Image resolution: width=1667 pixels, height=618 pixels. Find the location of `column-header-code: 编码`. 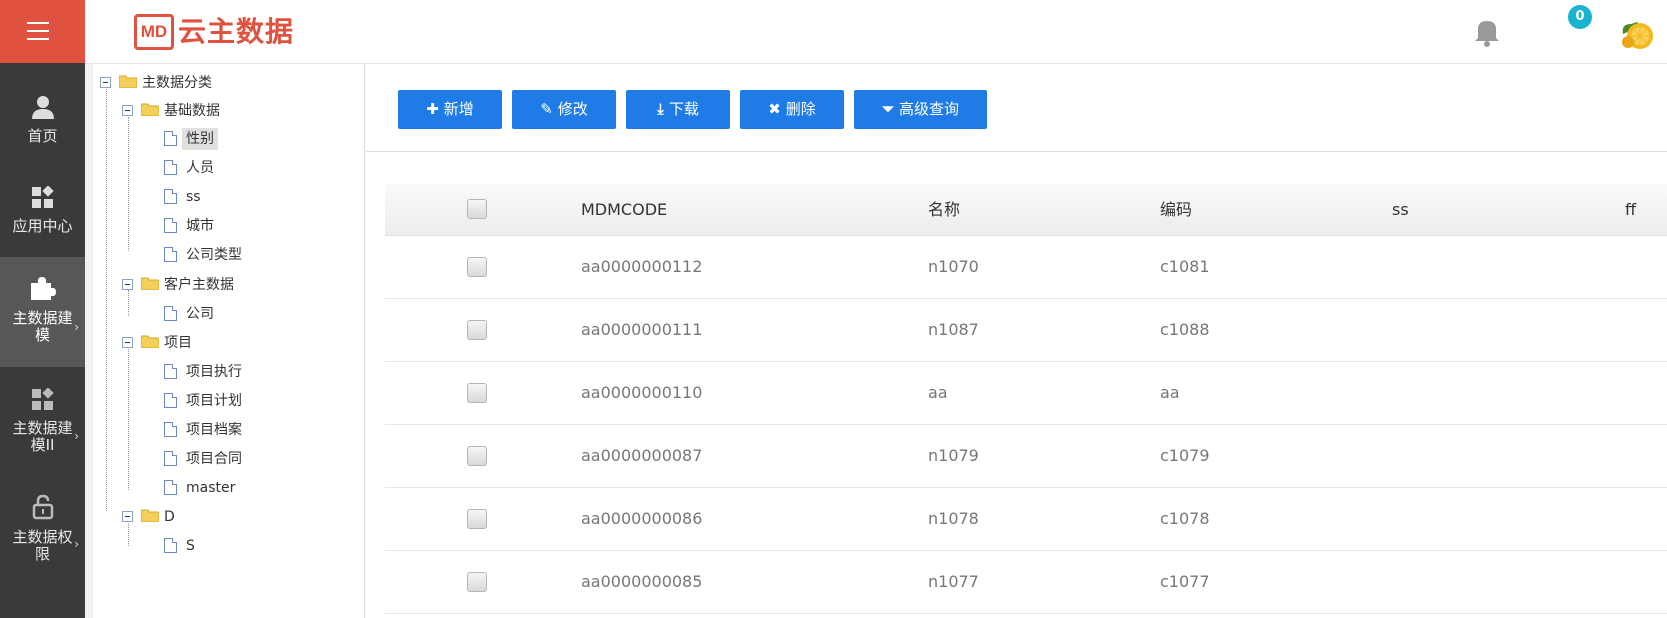

column-header-code: 编码 is located at coordinates (1176, 210).